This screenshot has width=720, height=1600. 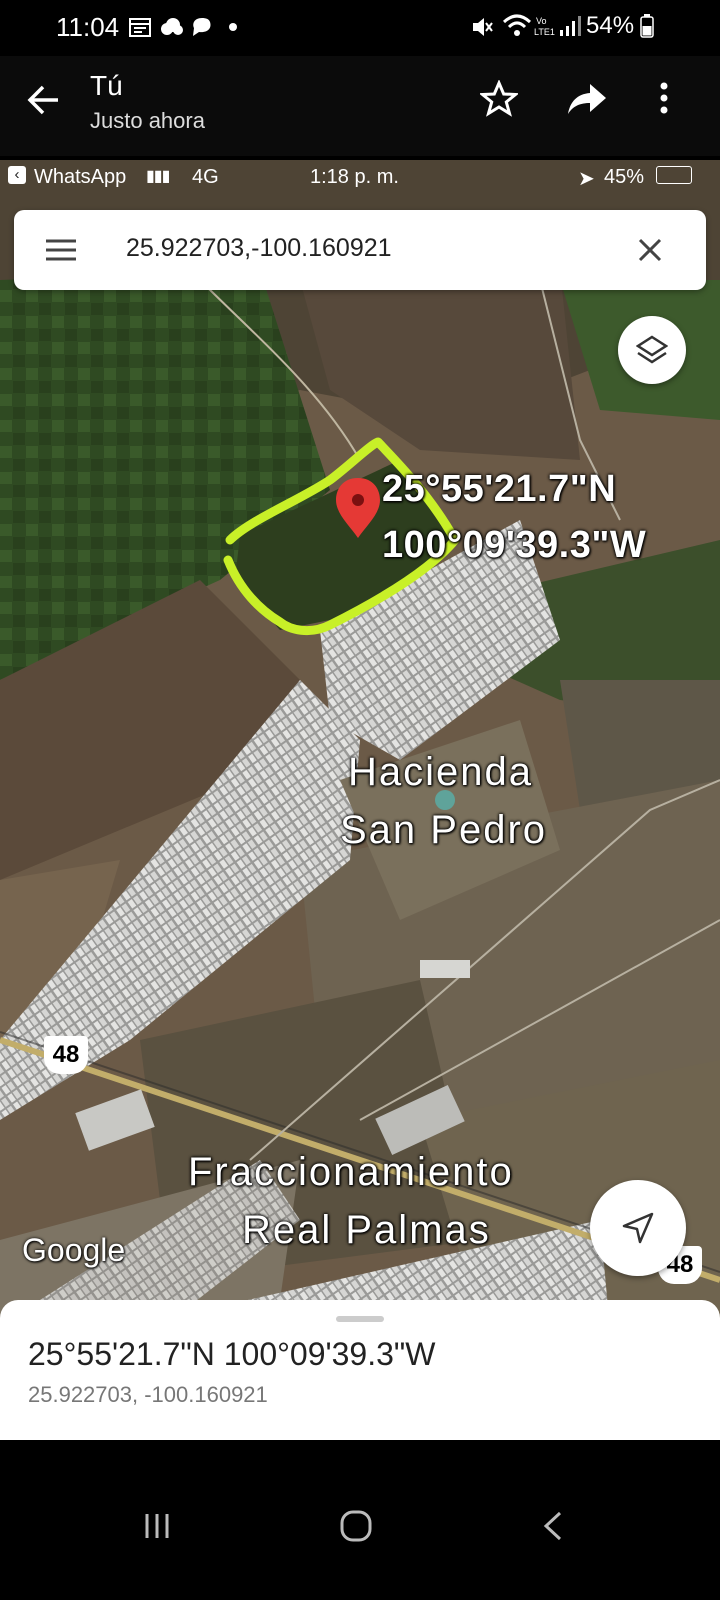 What do you see at coordinates (172, 26) in the screenshot?
I see `cloud-icon` at bounding box center [172, 26].